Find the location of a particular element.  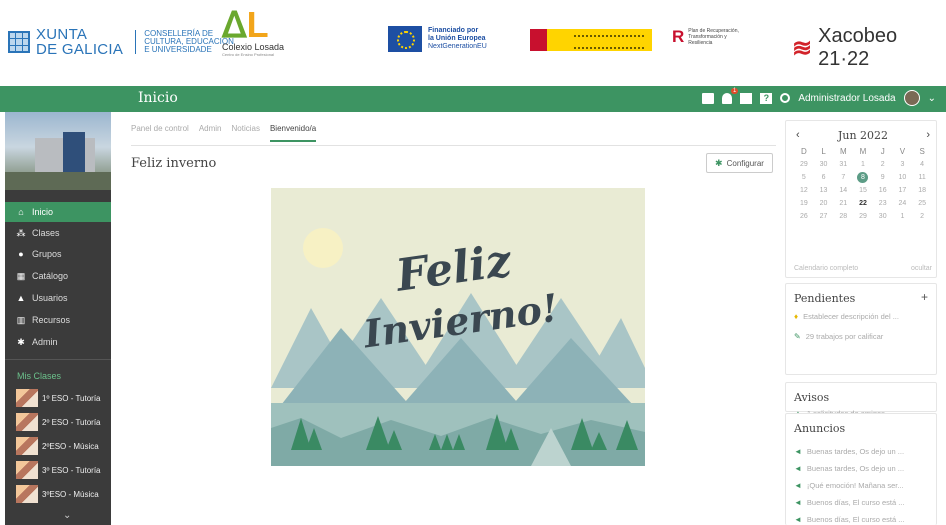

class-item: 2ºESO - Música is located at coordinates (58, 446).